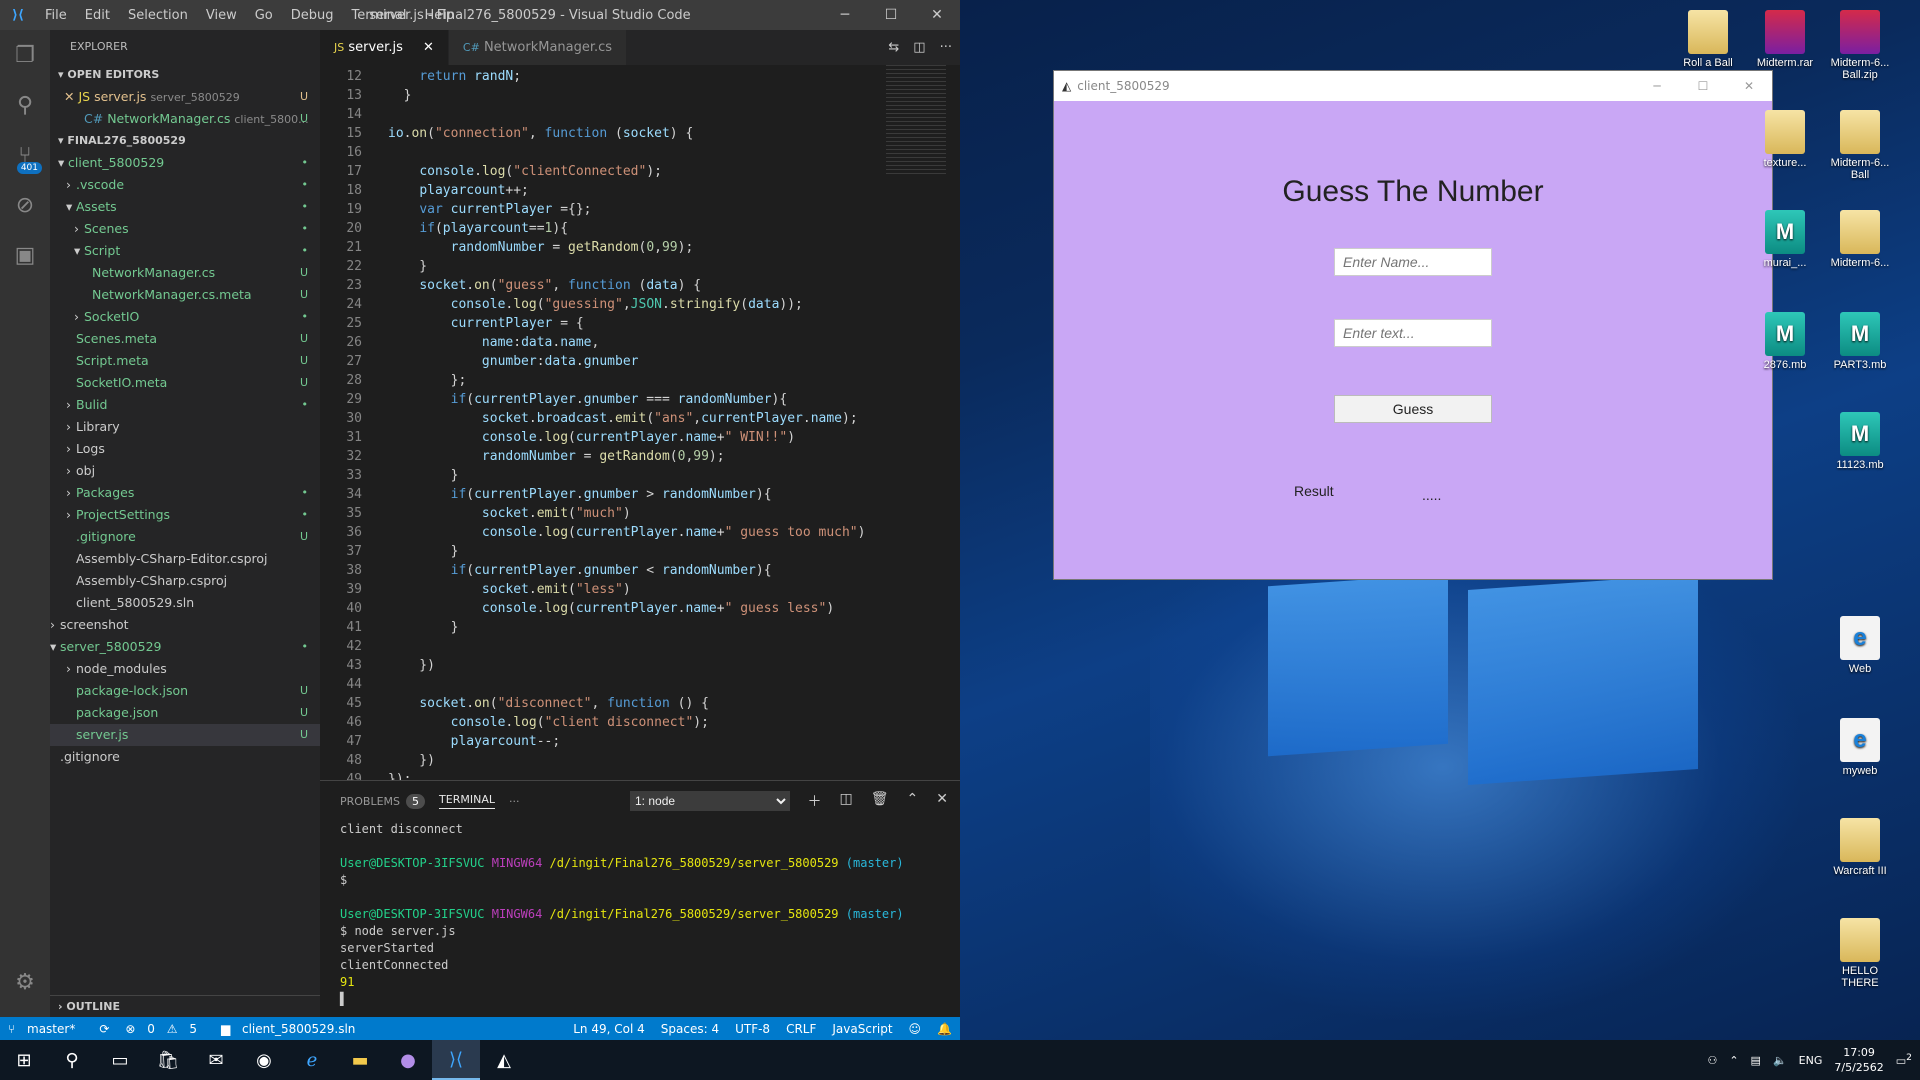  I want to click on desktop-icon: HELLO THERE, so click(1860, 953).